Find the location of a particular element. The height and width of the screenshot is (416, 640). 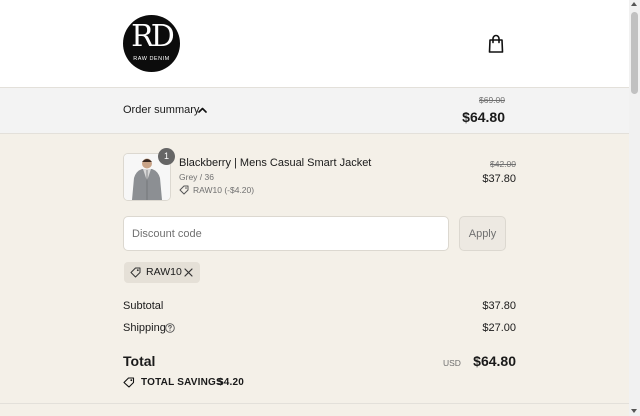

apply-discount-button: Apply is located at coordinates (482, 233).